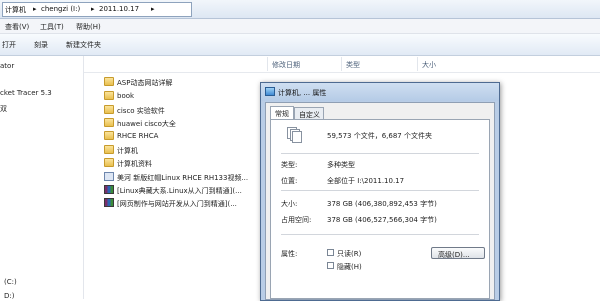 Image resolution: width=600 pixels, height=301 pixels. What do you see at coordinates (15, 10) in the screenshot?
I see `address-segment-computer: 计算机` at bounding box center [15, 10].